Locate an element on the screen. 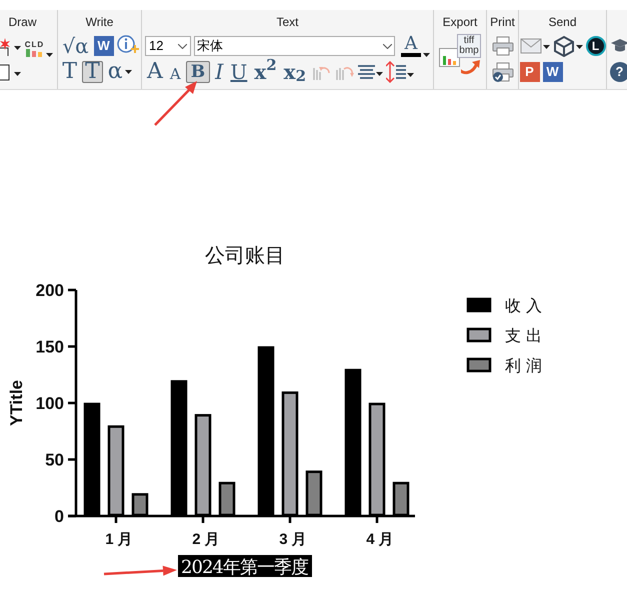  mail-icon is located at coordinates (535, 46).